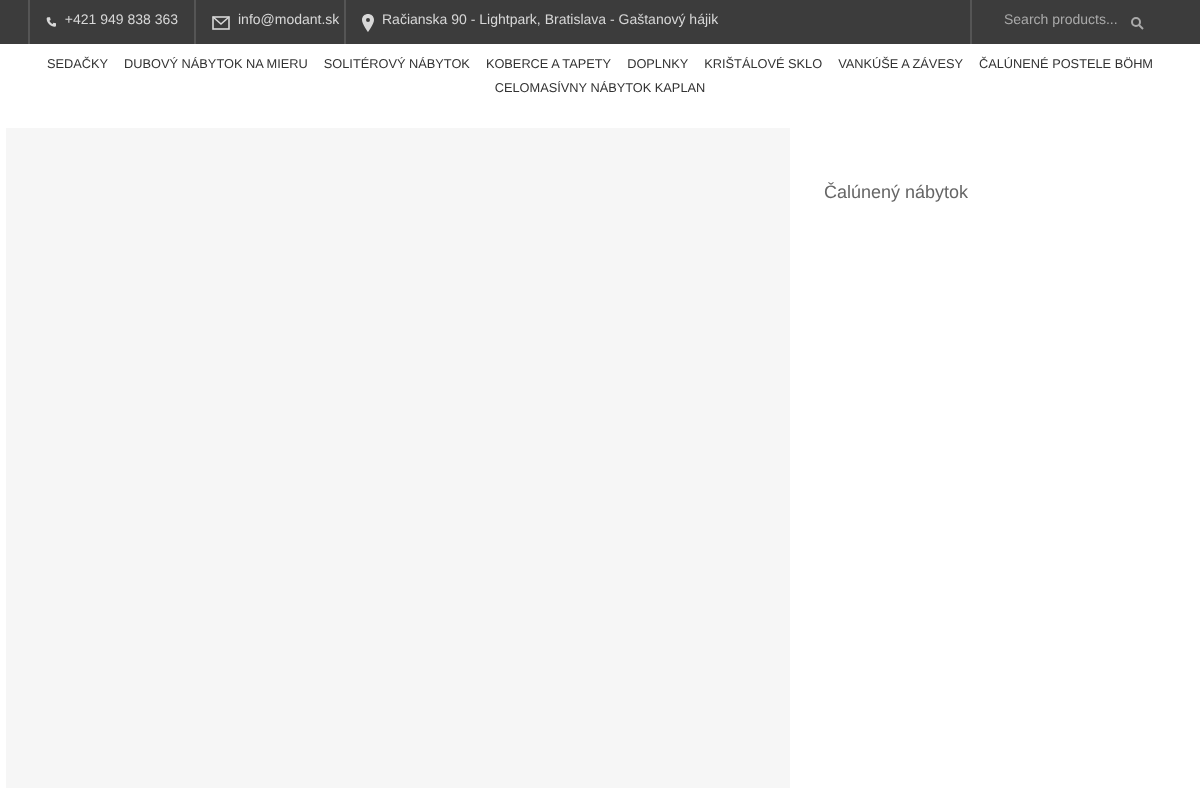 This screenshot has width=1200, height=800. What do you see at coordinates (1137, 22) in the screenshot?
I see `search-icon` at bounding box center [1137, 22].